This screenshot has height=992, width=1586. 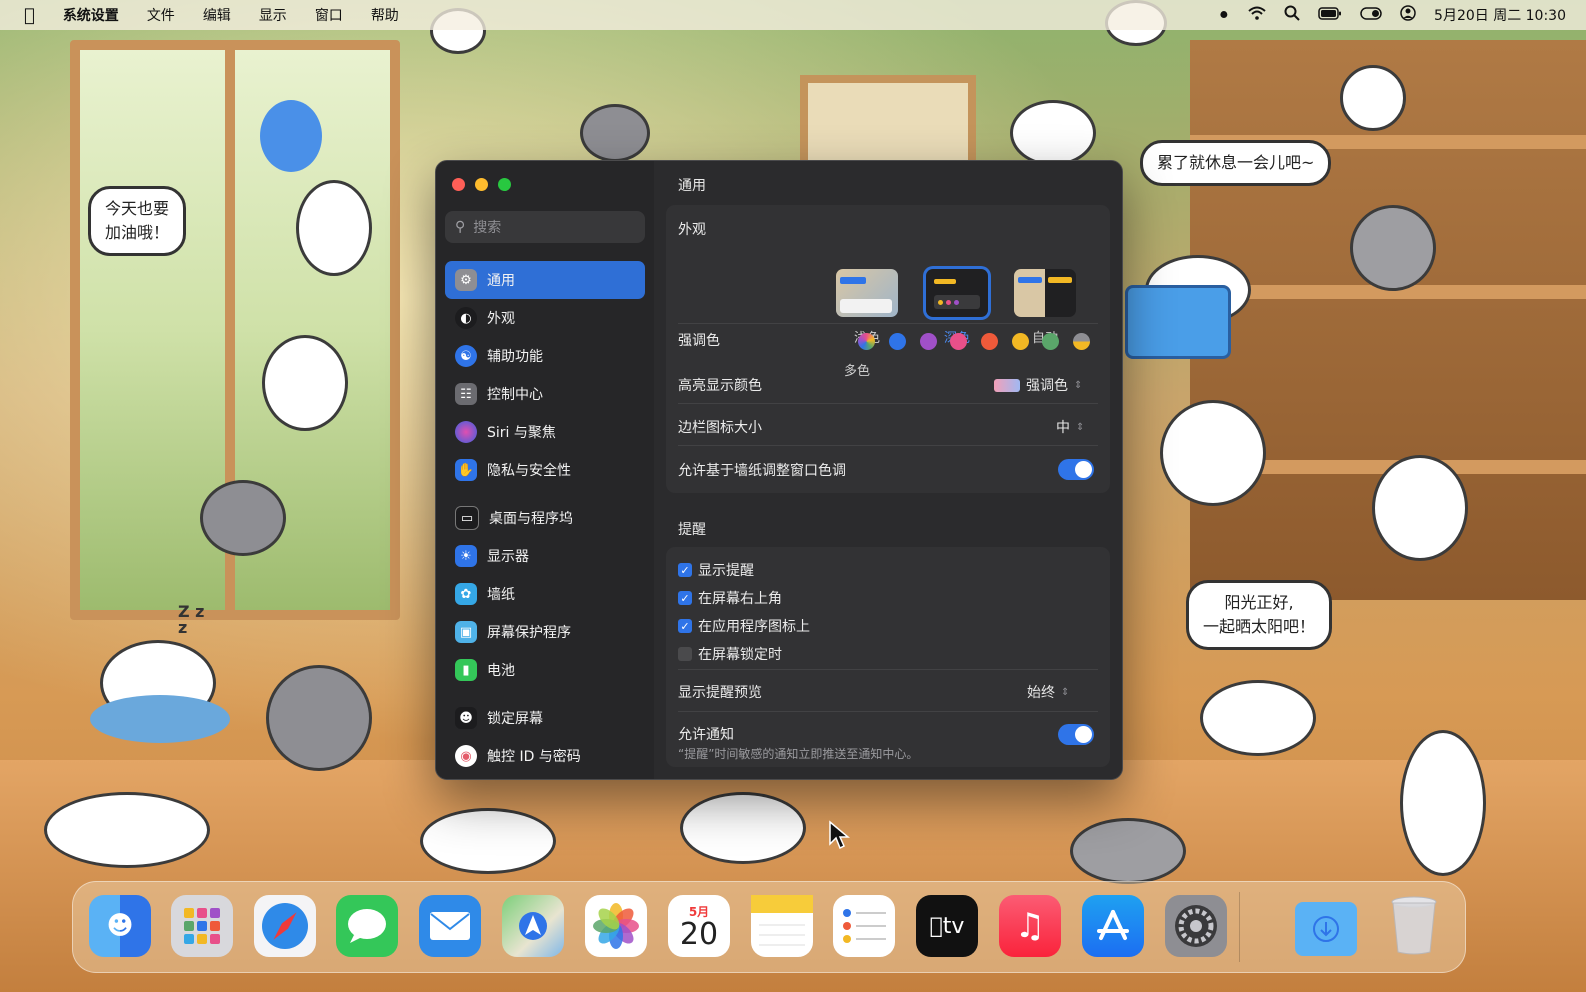 What do you see at coordinates (458, 184) in the screenshot?
I see `close-window-button` at bounding box center [458, 184].